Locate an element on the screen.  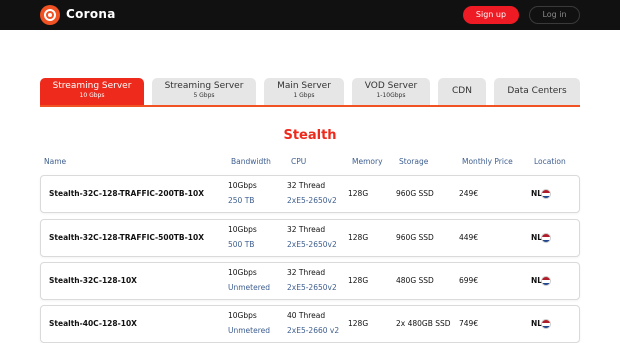
login-button: Log in is located at coordinates (554, 15).